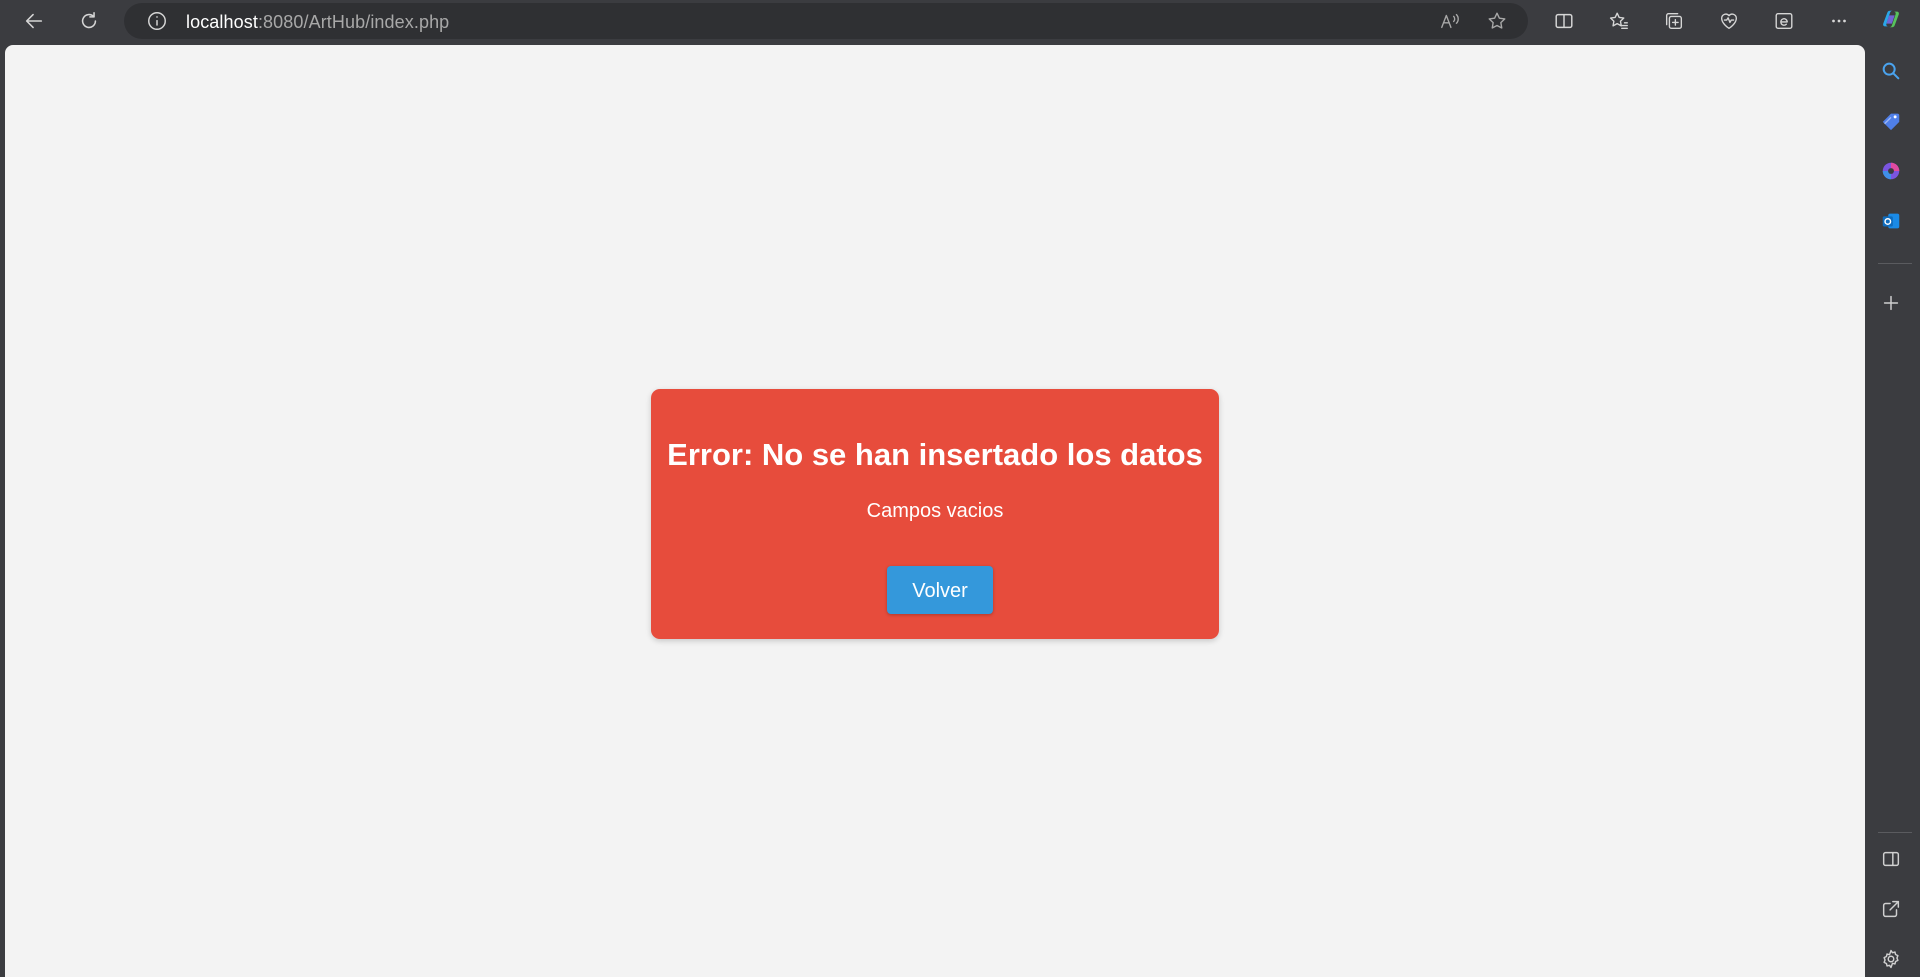 Image resolution: width=1920 pixels, height=977 pixels. What do you see at coordinates (157, 21) in the screenshot?
I see `site-info-icon` at bounding box center [157, 21].